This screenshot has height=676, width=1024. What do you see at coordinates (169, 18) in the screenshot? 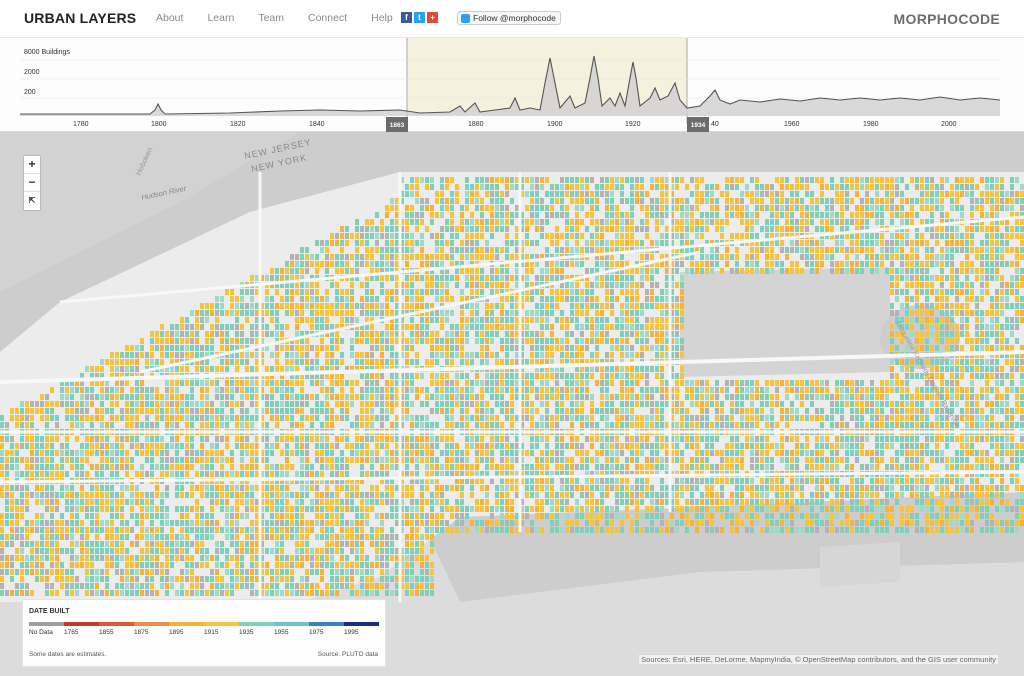
I see `nav-about: About` at bounding box center [169, 18].